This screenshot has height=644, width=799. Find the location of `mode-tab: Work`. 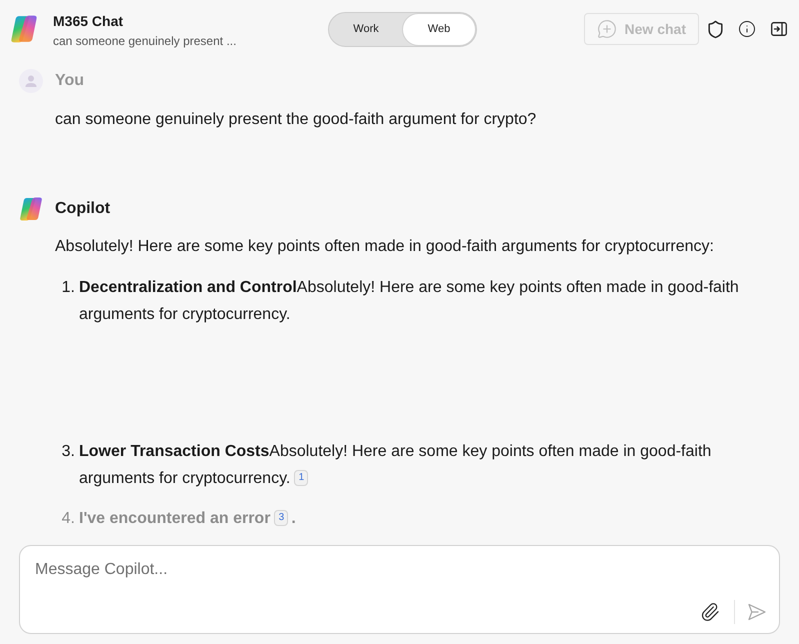

mode-tab: Work is located at coordinates (366, 29).